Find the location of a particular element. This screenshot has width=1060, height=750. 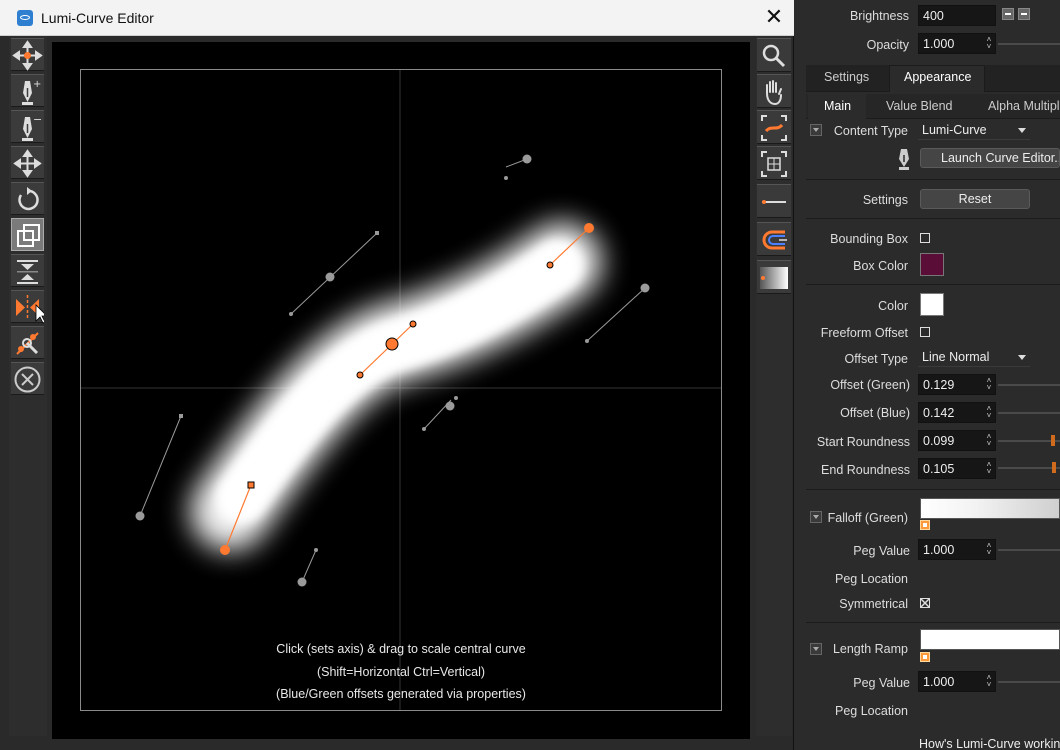

gradient-preview-tool is located at coordinates (774, 277).